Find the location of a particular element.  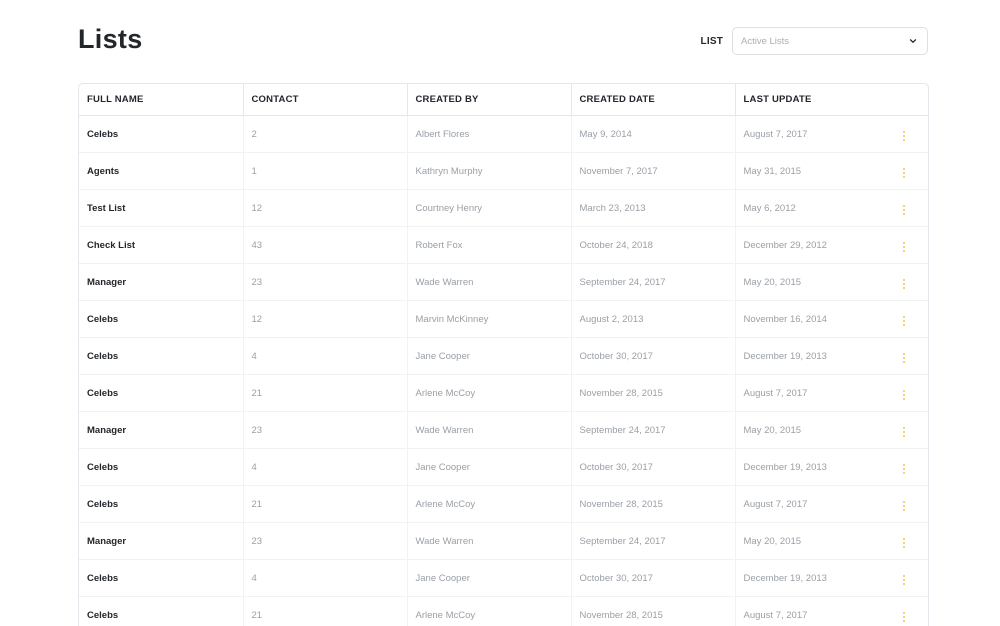

cell-created-date: May 9, 2014 is located at coordinates (652, 134).